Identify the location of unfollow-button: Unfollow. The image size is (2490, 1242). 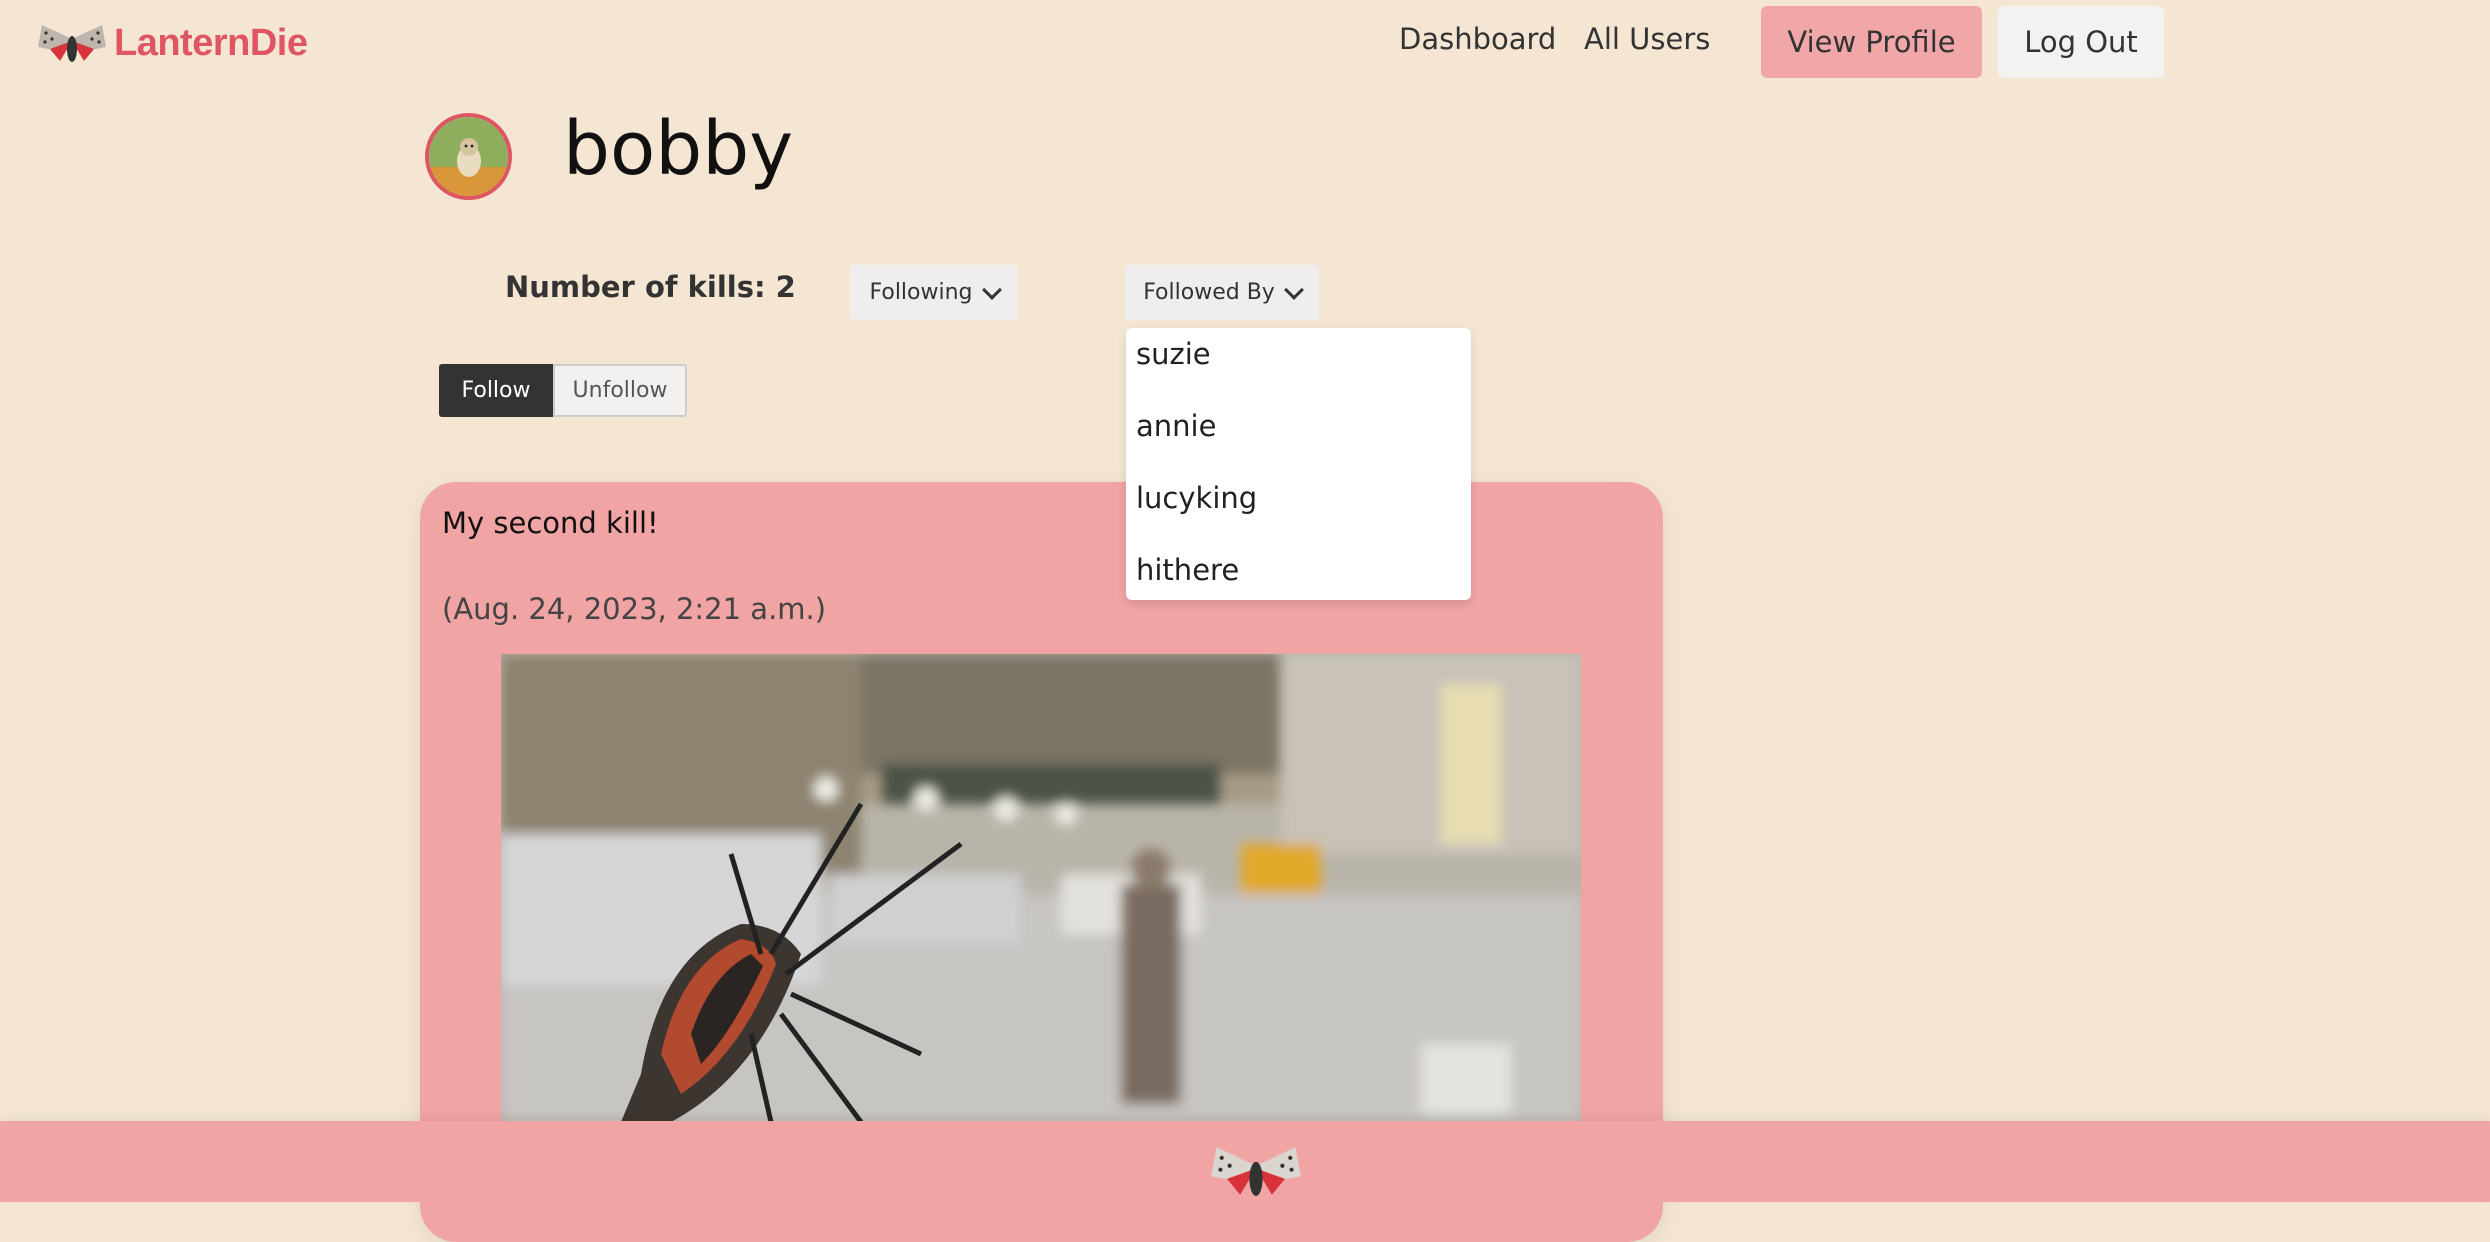
(620, 390).